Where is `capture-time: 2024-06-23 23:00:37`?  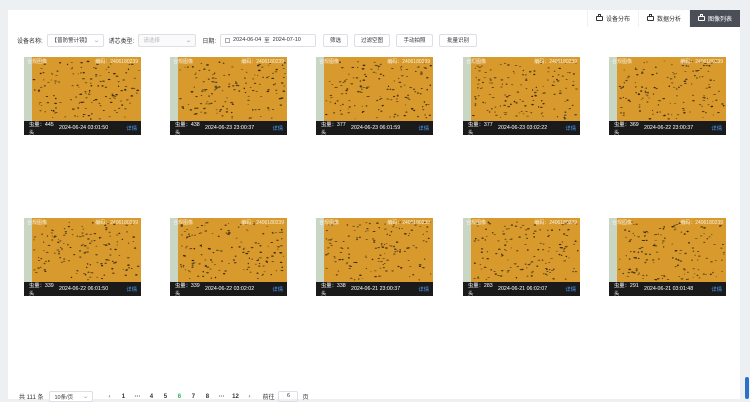 capture-time: 2024-06-23 23:00:37 is located at coordinates (230, 128).